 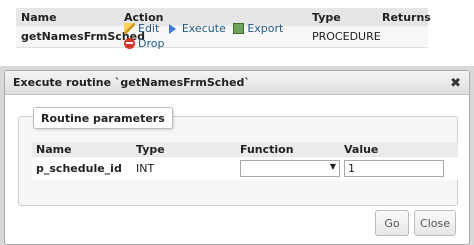 I want to click on go-button: Go, so click(x=392, y=223).